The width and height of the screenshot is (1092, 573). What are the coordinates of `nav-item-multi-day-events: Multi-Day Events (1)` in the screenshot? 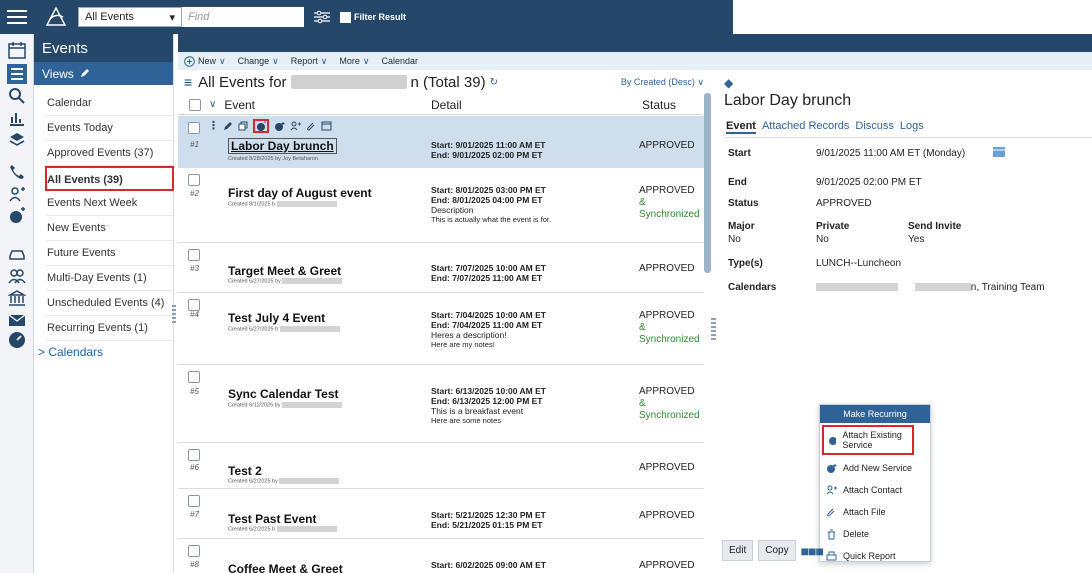 It's located at (109, 278).